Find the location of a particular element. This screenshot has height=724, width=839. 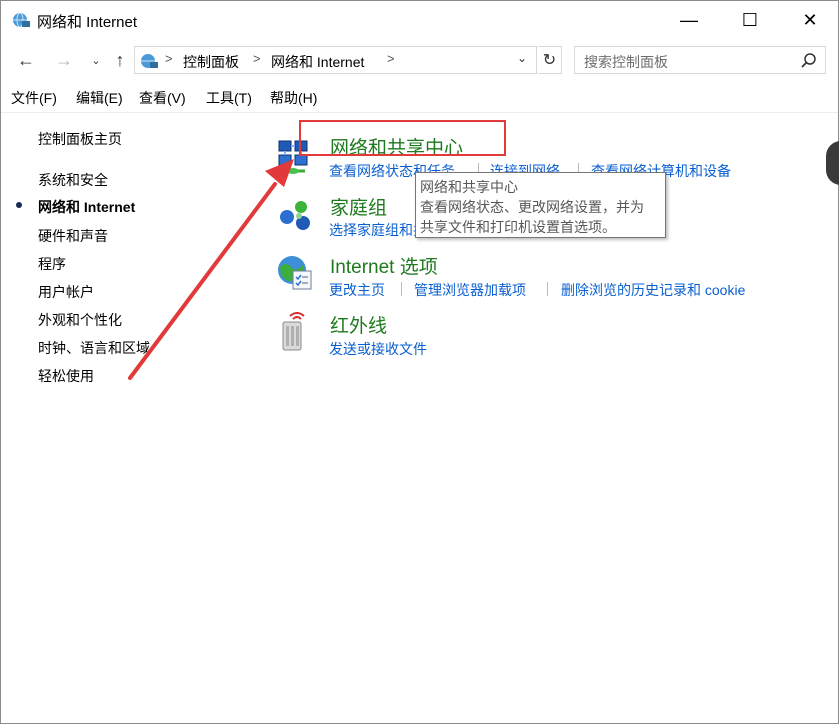

internet-options-icon is located at coordinates (295, 273).